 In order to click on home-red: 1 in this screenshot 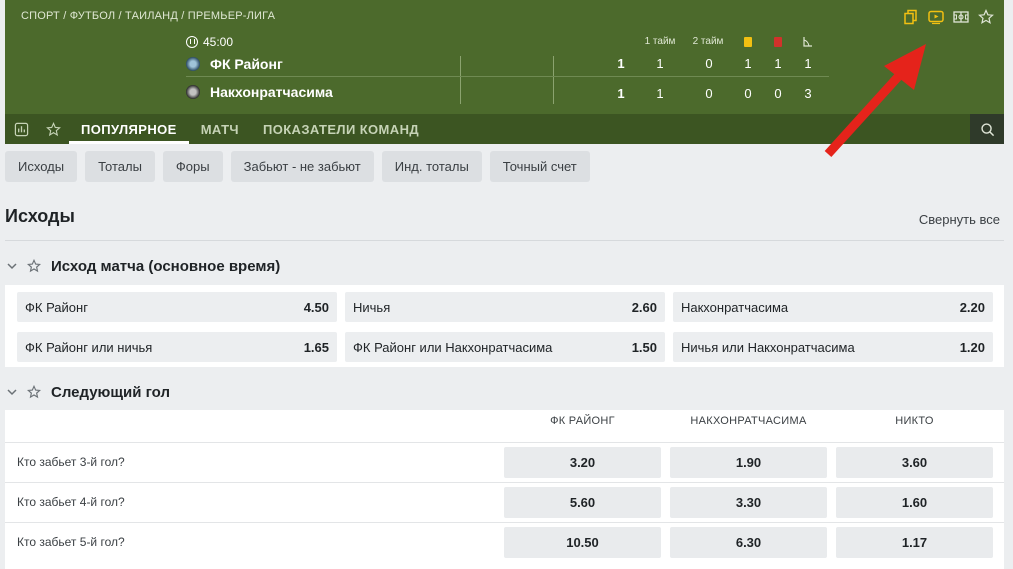, I will do `click(778, 63)`.